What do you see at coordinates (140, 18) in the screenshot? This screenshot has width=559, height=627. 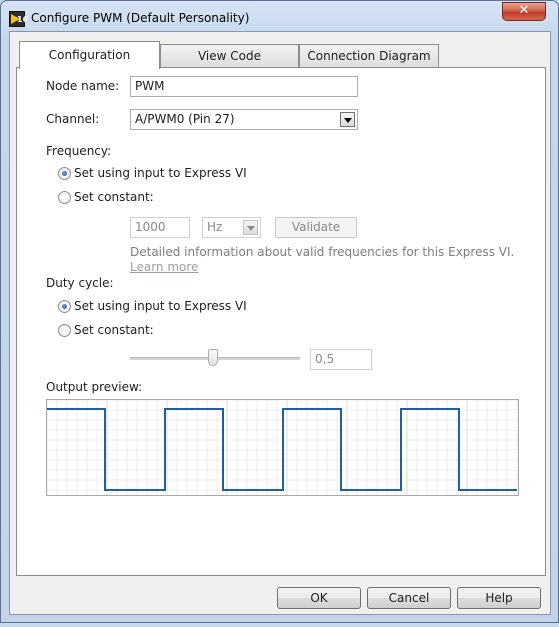 I see `window-title: Configure PWM (Default Personality)` at bounding box center [140, 18].